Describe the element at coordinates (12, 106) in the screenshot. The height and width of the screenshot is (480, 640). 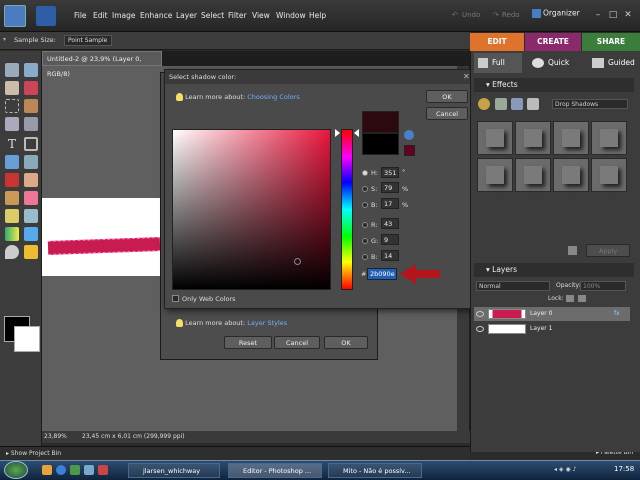
I see `marquee-tool-icon` at that location.